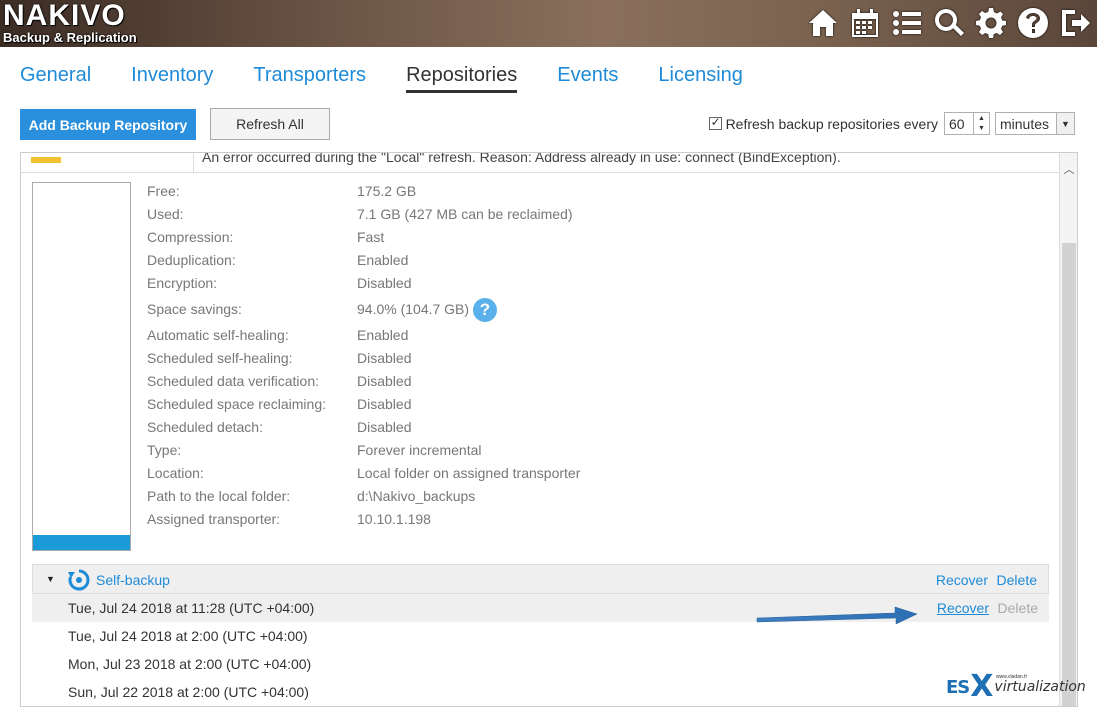  What do you see at coordinates (214, 519) in the screenshot?
I see `property-key: Assigned transporter:` at bounding box center [214, 519].